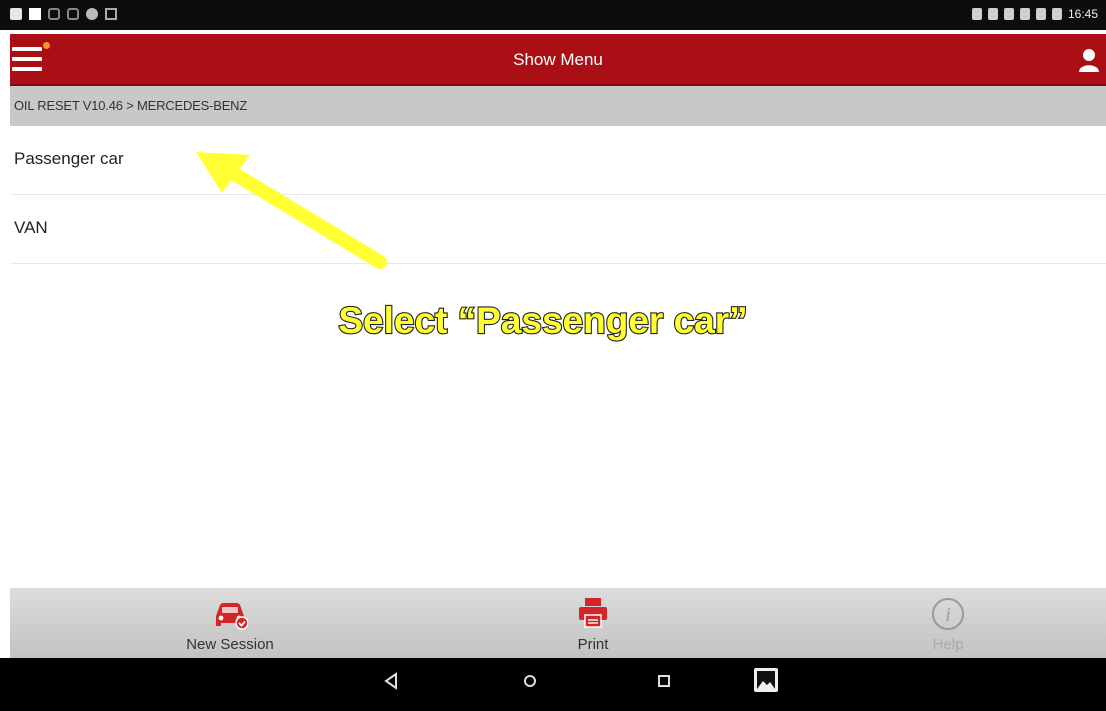 Image resolution: width=1106 pixels, height=711 pixels. What do you see at coordinates (16, 14) in the screenshot?
I see `app-notification-icon` at bounding box center [16, 14].